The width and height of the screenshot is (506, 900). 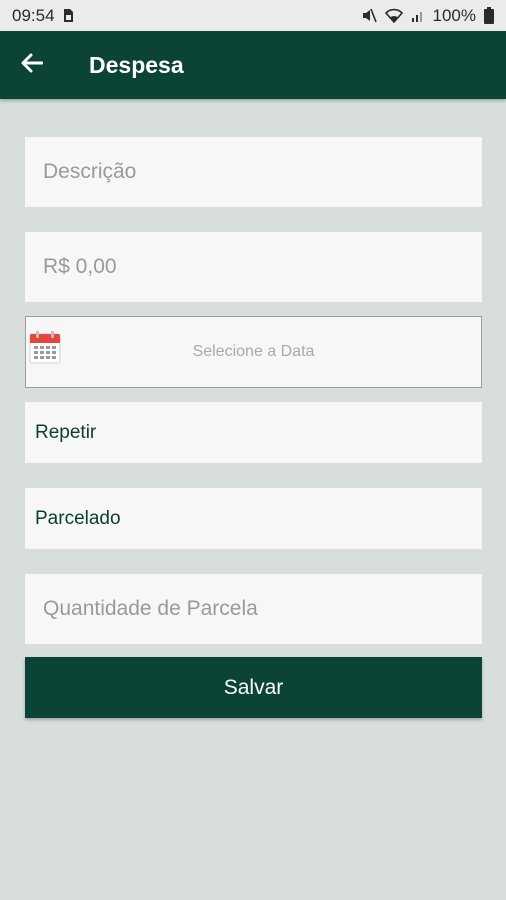 What do you see at coordinates (45, 349) in the screenshot?
I see `calendar-icon` at bounding box center [45, 349].